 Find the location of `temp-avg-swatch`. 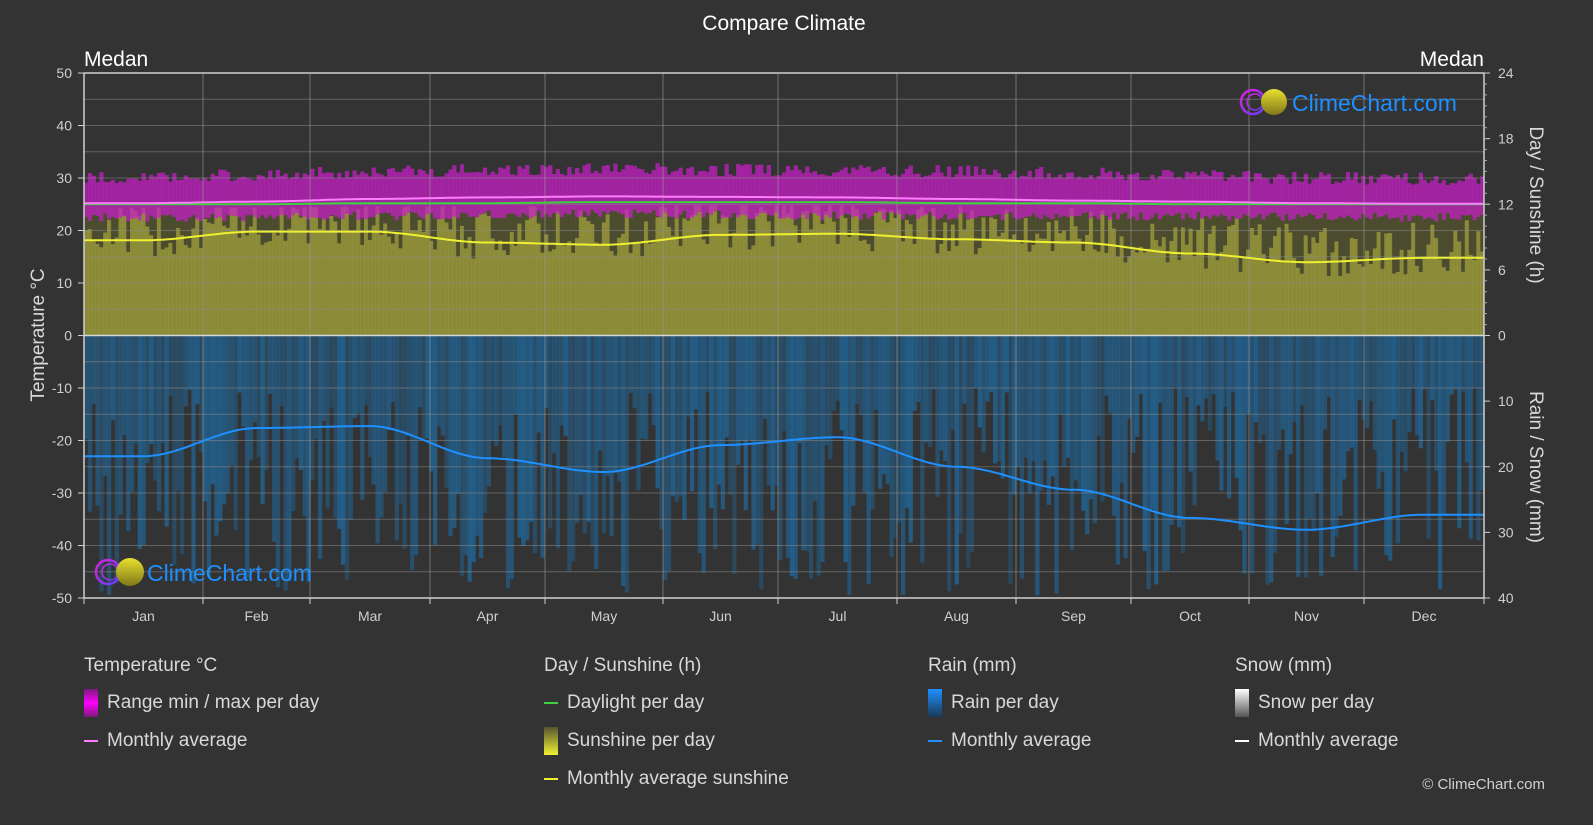

temp-avg-swatch is located at coordinates (91, 741).